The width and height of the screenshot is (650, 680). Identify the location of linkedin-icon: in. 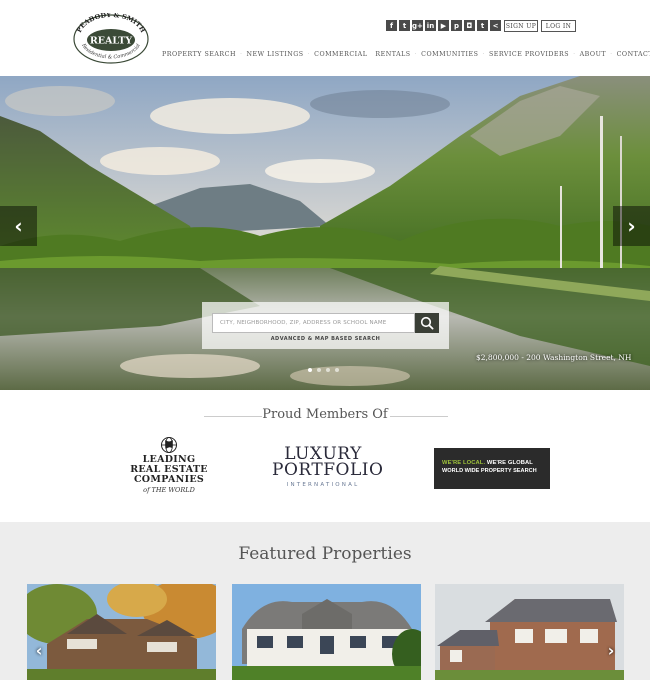
(430, 25).